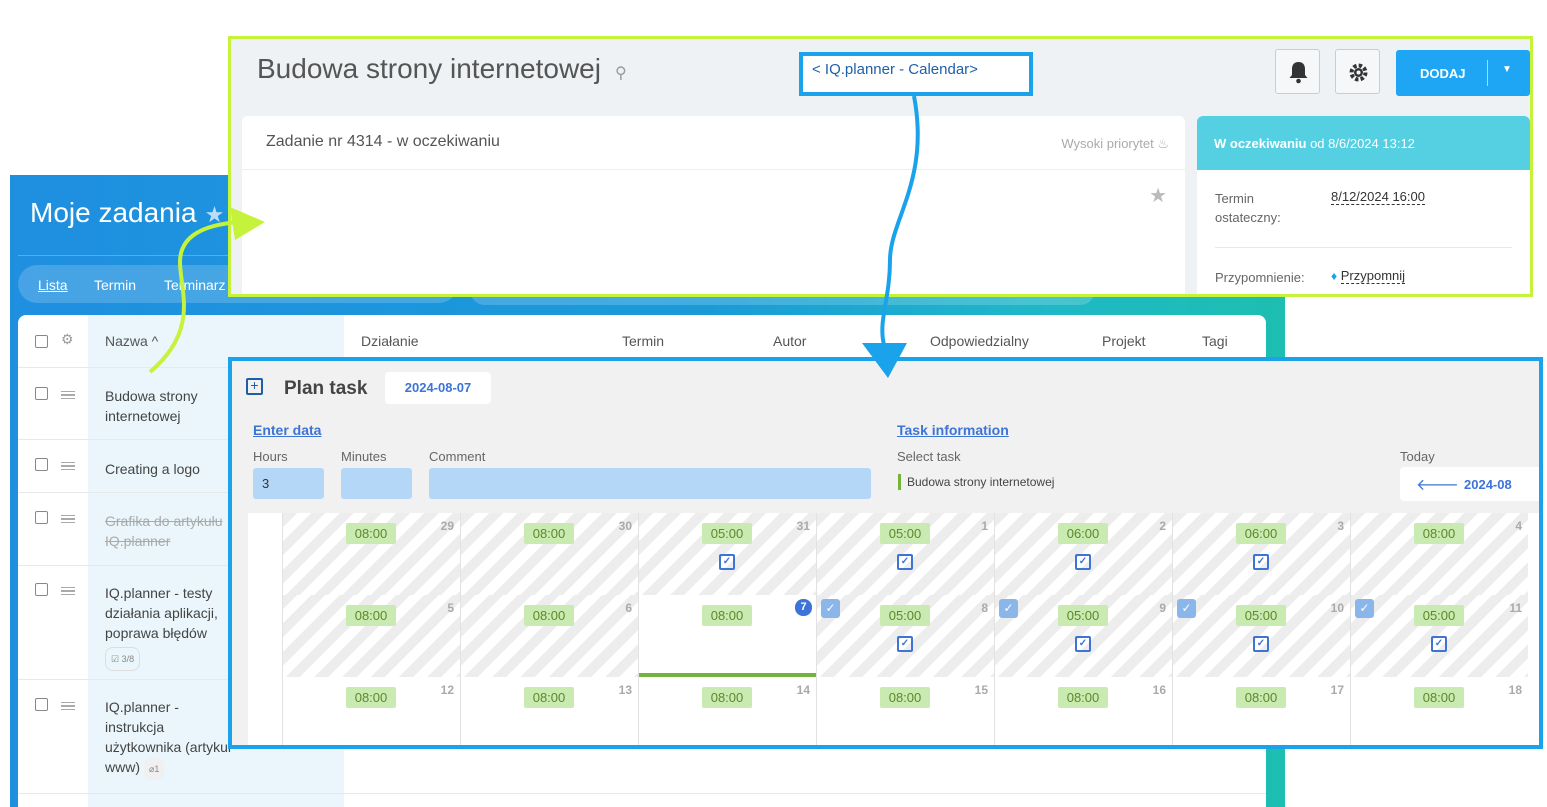 This screenshot has width=1547, height=807. I want to click on status-header: W oczekiwaniu od 8/6/2024 13:12, so click(1363, 143).